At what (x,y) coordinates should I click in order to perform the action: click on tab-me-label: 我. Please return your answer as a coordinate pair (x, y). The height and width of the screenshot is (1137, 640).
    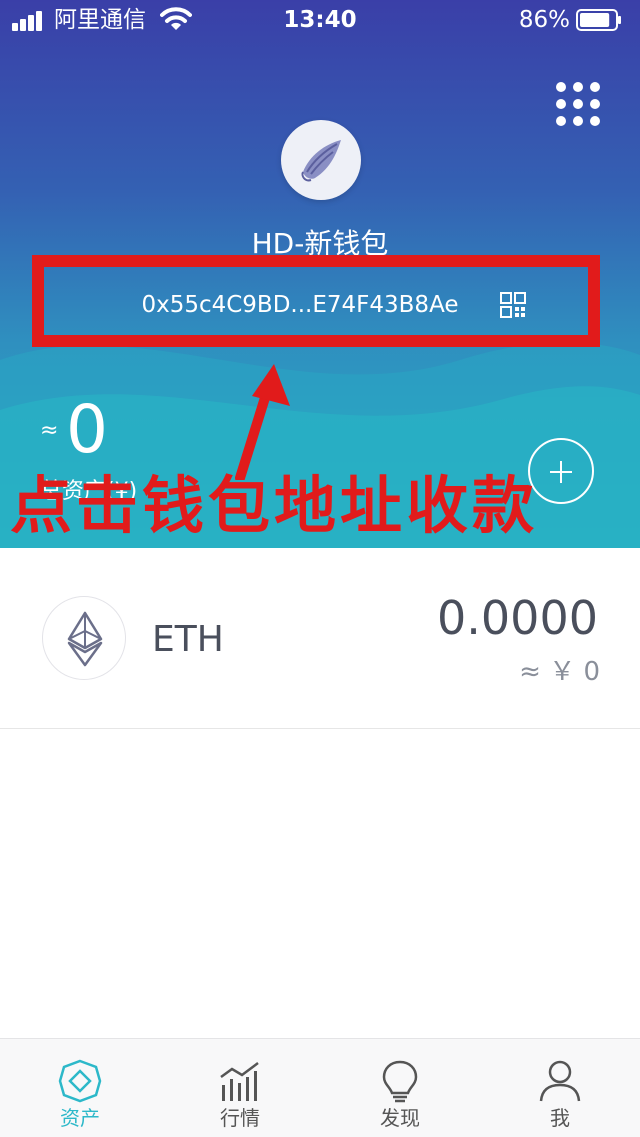
    Looking at the image, I should click on (560, 1118).